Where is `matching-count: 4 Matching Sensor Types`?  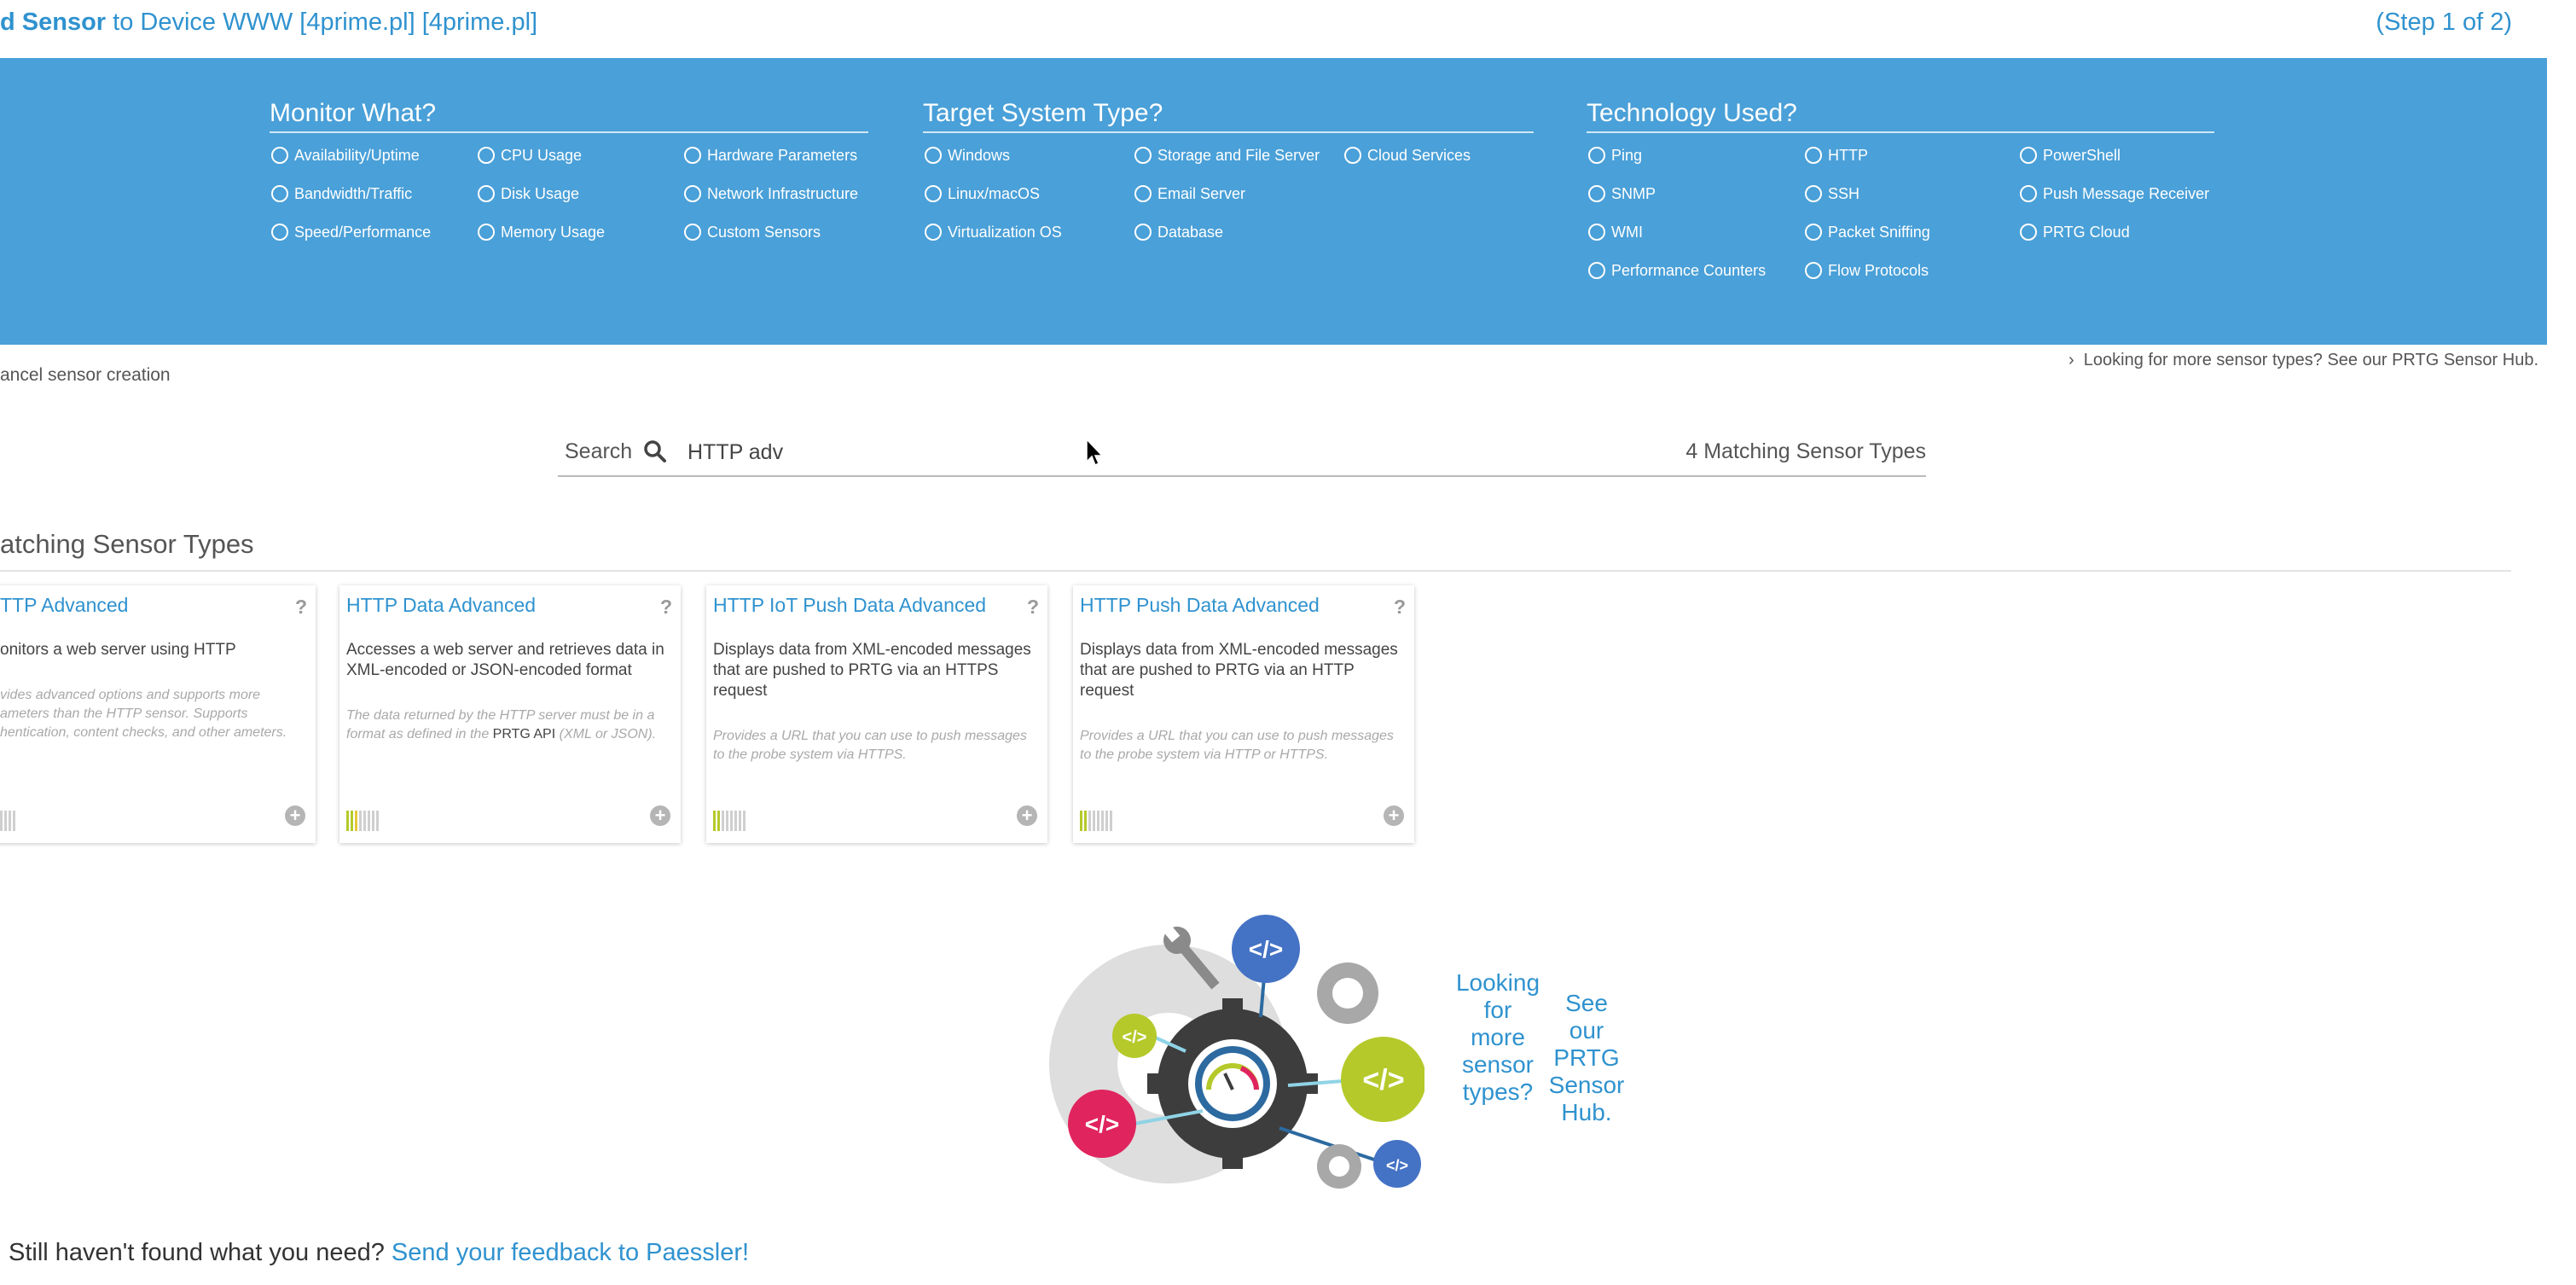
matching-count: 4 Matching Sensor Types is located at coordinates (1805, 451).